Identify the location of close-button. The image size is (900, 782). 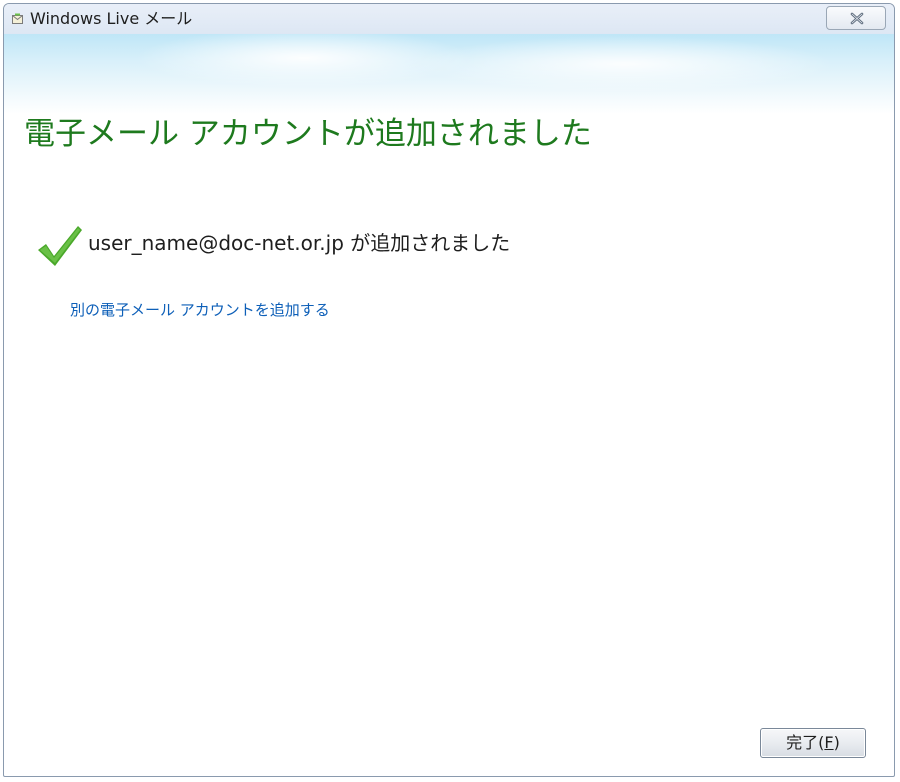
(856, 18).